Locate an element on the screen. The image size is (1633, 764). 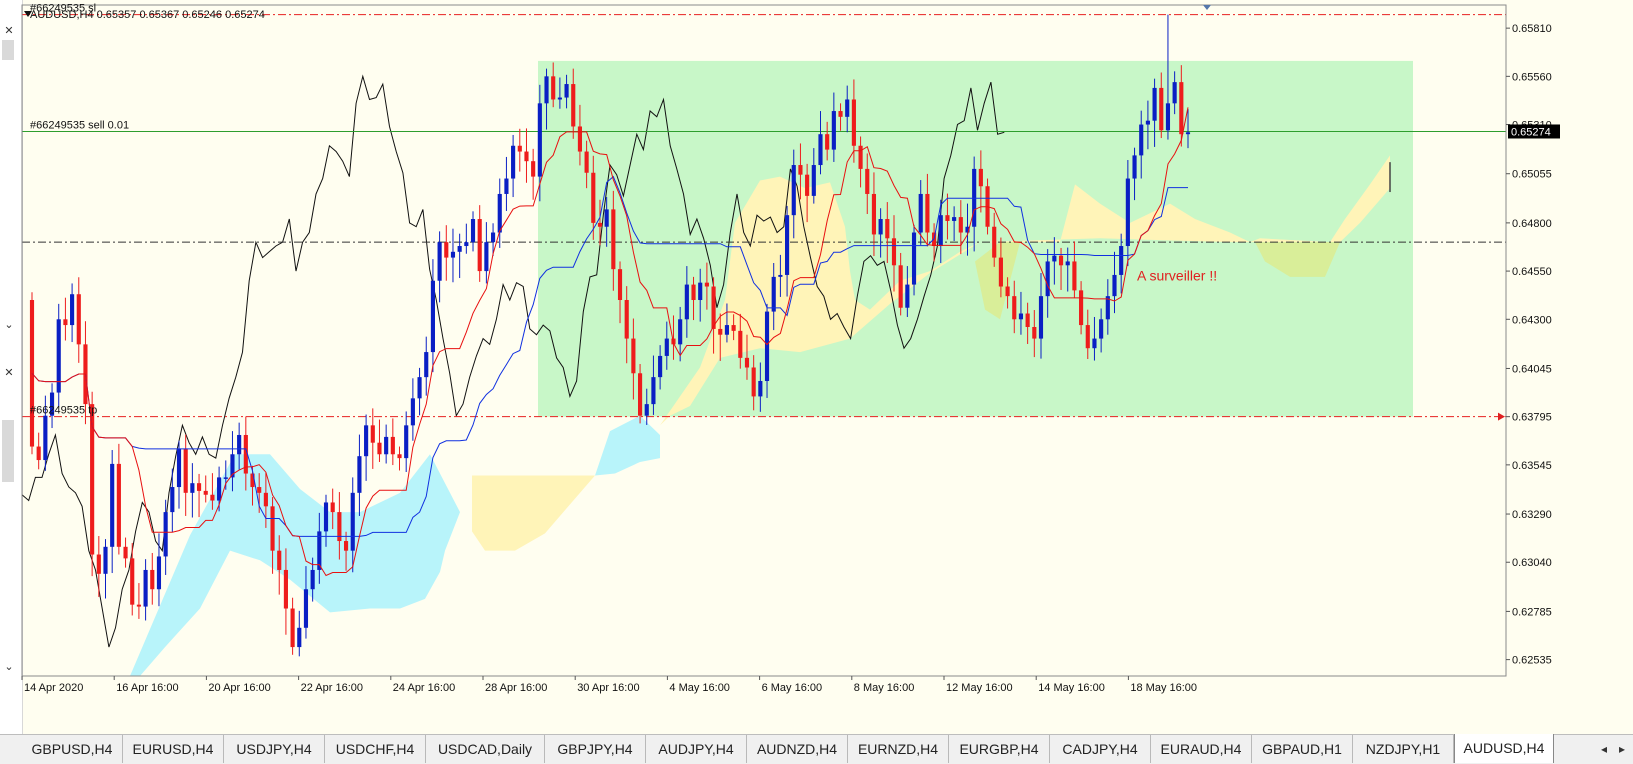
x-tick-label: 30 Apr 16:00 is located at coordinates (608, 688).